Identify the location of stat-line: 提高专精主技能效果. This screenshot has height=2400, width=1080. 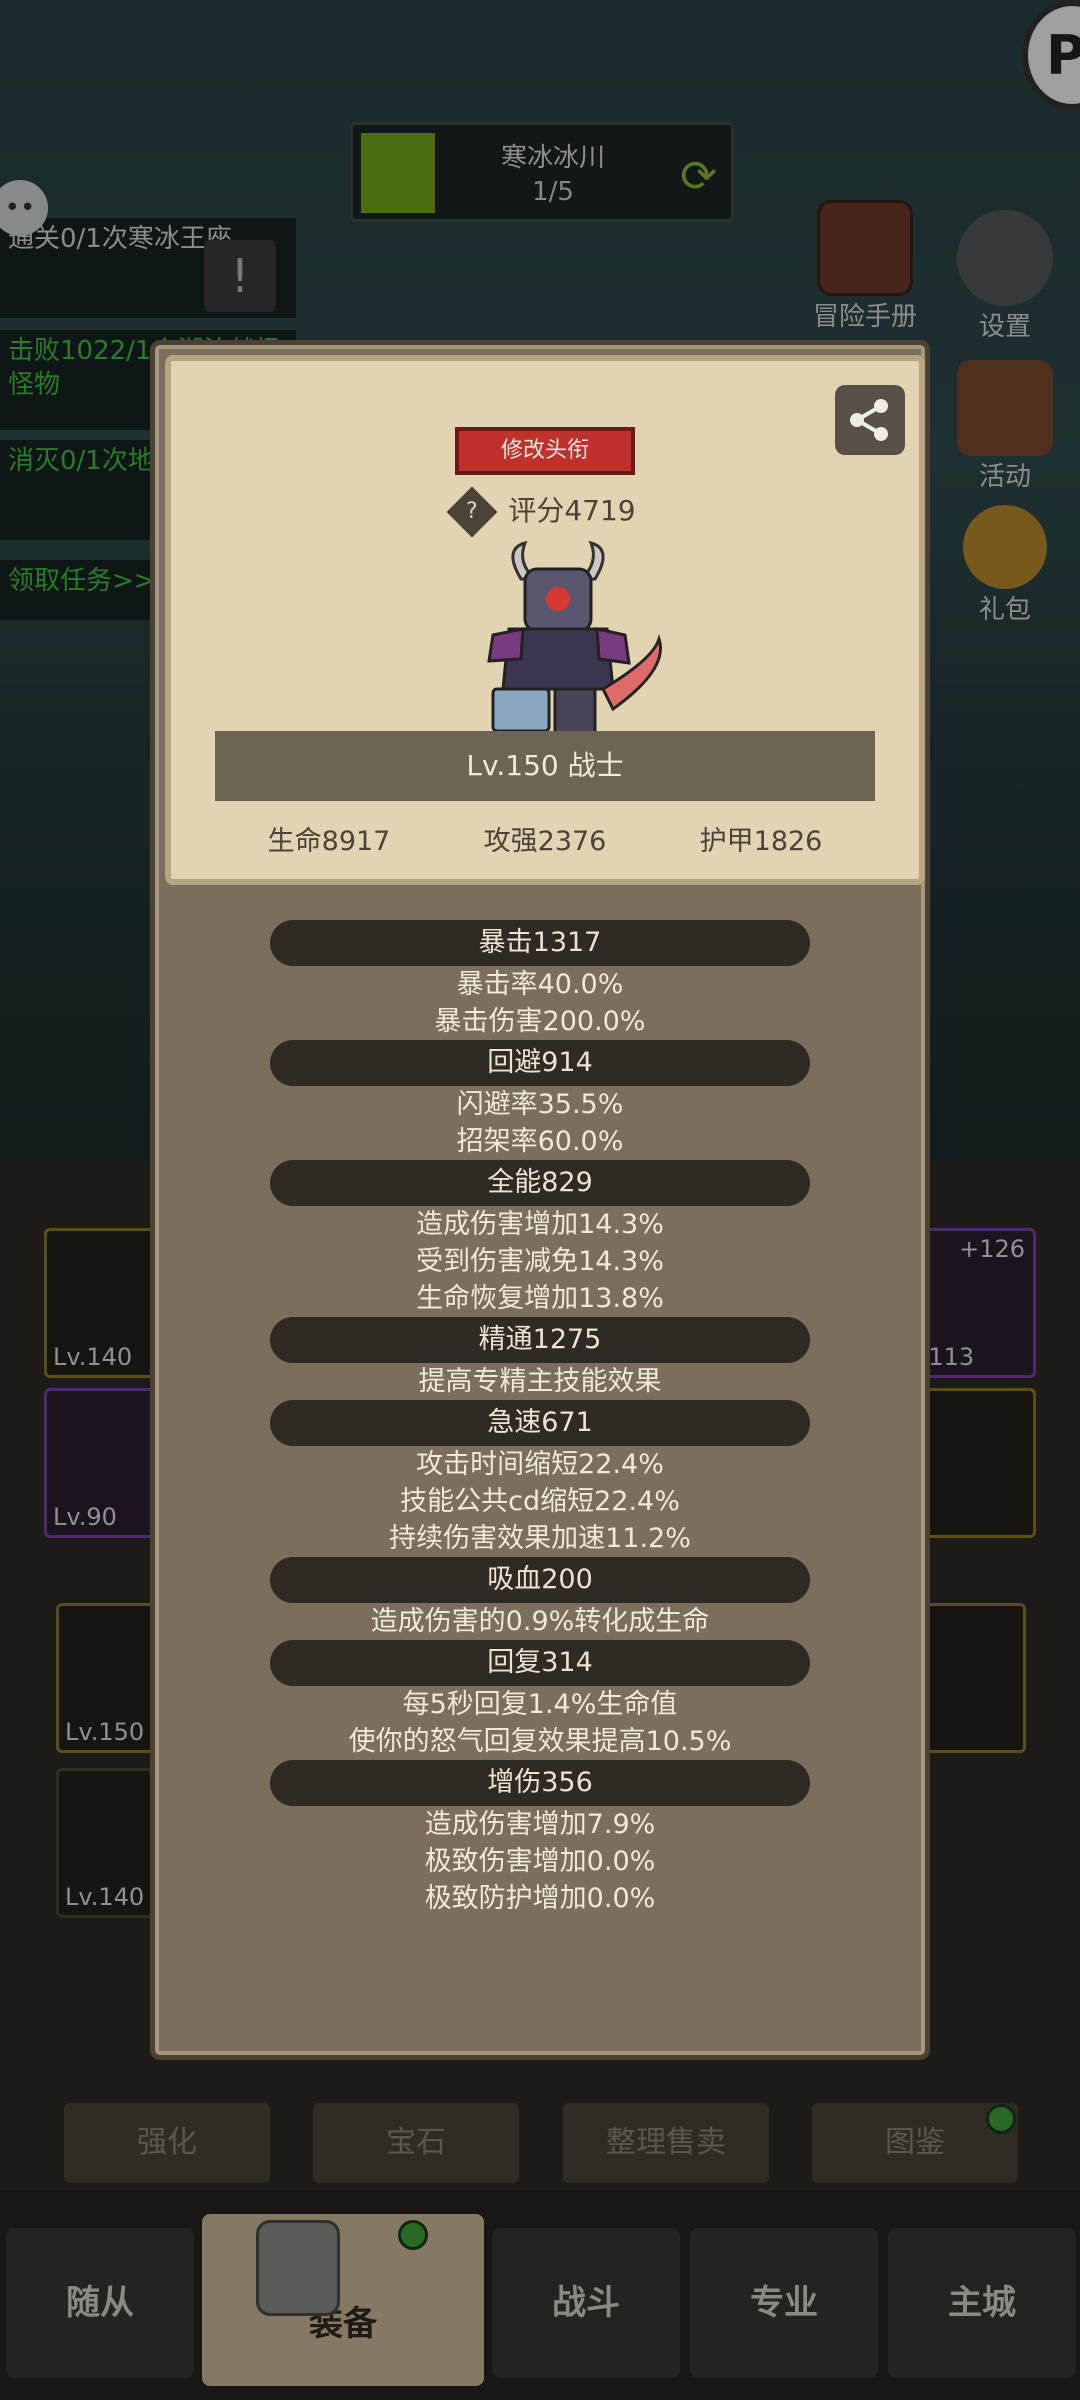
(540, 1381).